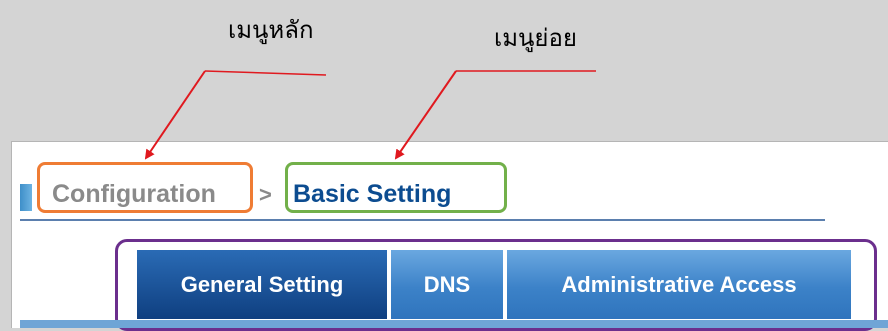 The height and width of the screenshot is (331, 888). What do you see at coordinates (372, 194) in the screenshot?
I see `breadcrumb-sub: Basic Setting` at bounding box center [372, 194].